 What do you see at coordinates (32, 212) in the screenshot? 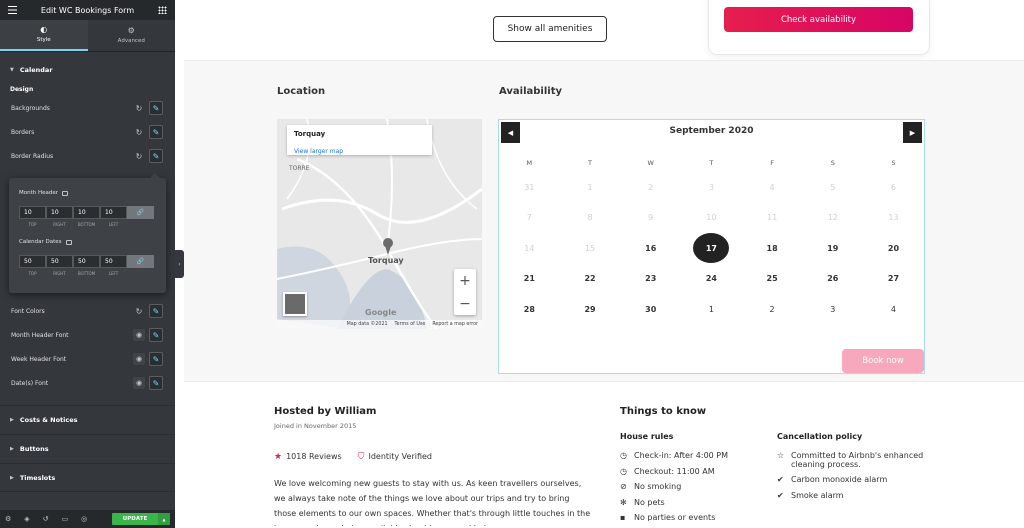
I see `month-header-top-input: 10` at bounding box center [32, 212].